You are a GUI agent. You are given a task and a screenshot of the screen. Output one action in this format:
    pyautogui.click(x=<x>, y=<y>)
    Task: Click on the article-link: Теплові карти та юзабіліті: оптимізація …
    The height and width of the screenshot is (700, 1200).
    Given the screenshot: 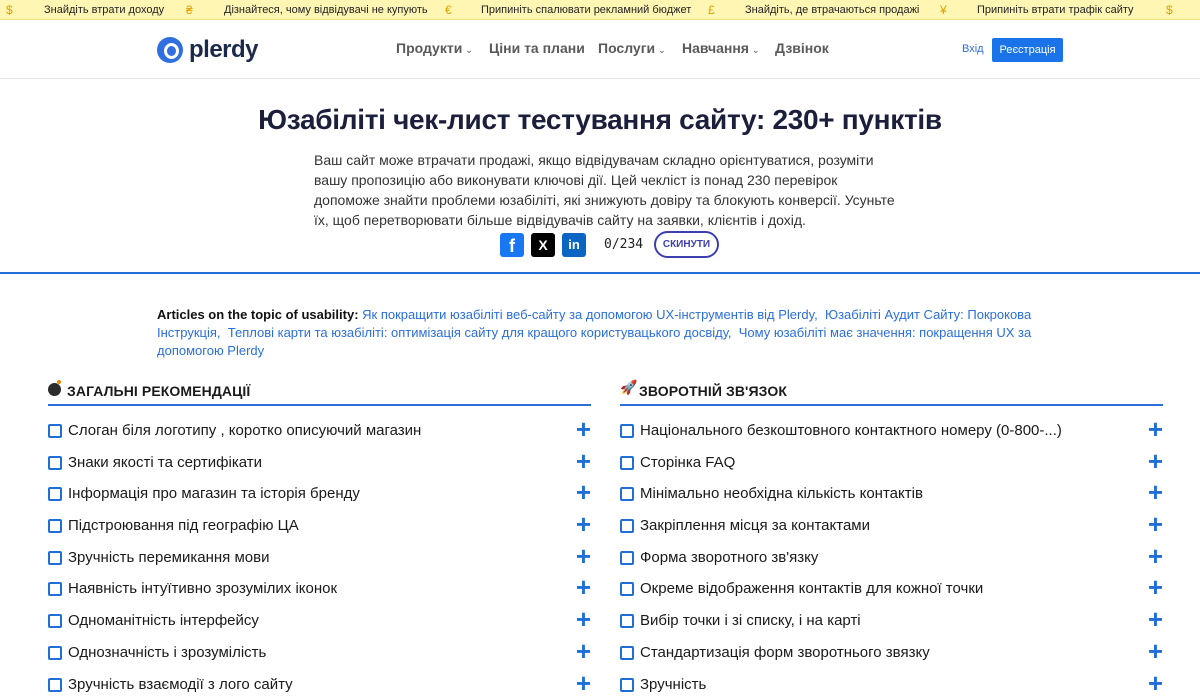 What is the action you would take?
    pyautogui.click(x=480, y=332)
    